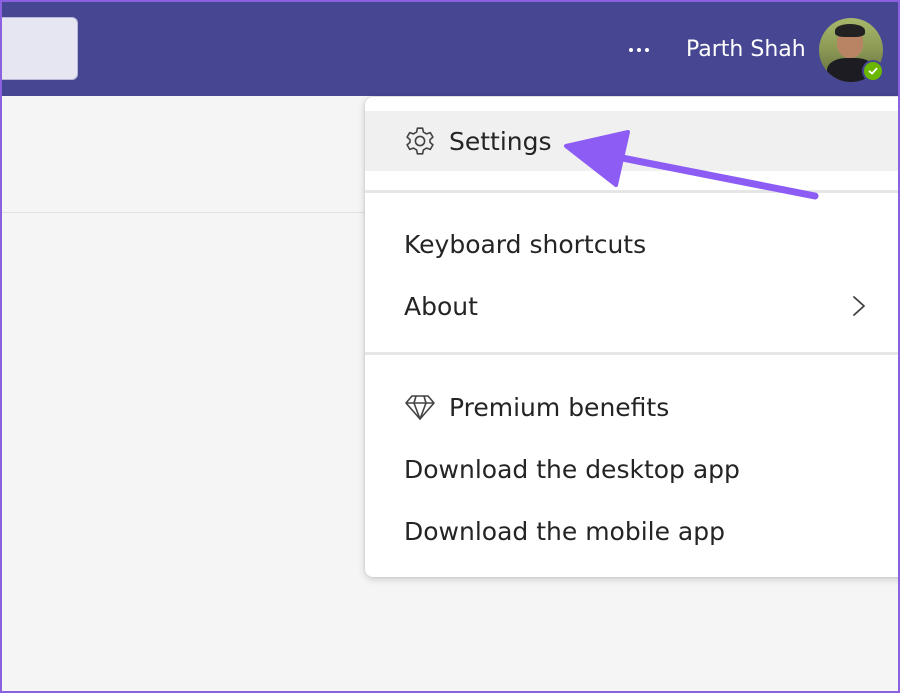 This screenshot has height=693, width=900. Describe the element at coordinates (746, 50) in the screenshot. I see `user-name: Parth Shah` at that location.